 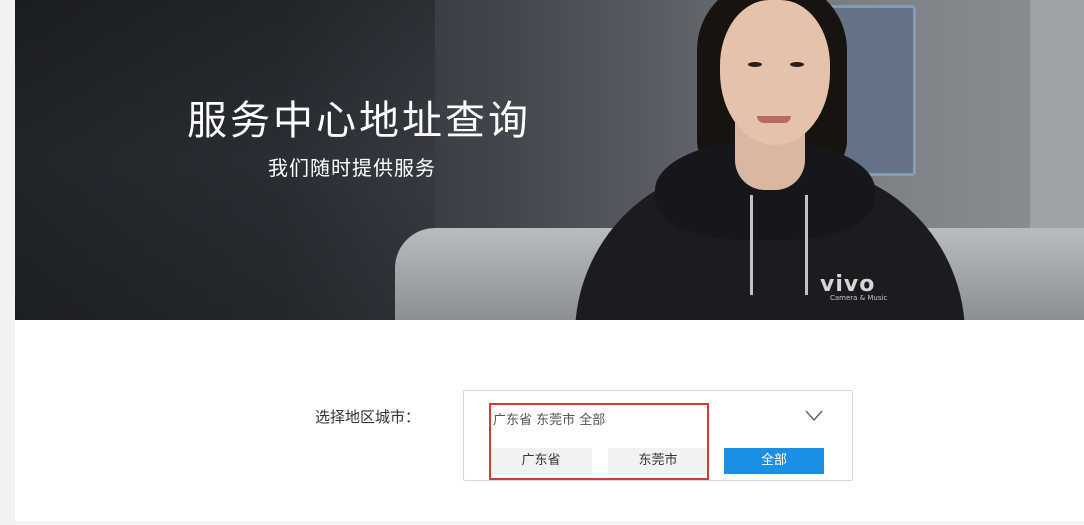 I want to click on staff-photo-mouth, so click(x=774, y=119).